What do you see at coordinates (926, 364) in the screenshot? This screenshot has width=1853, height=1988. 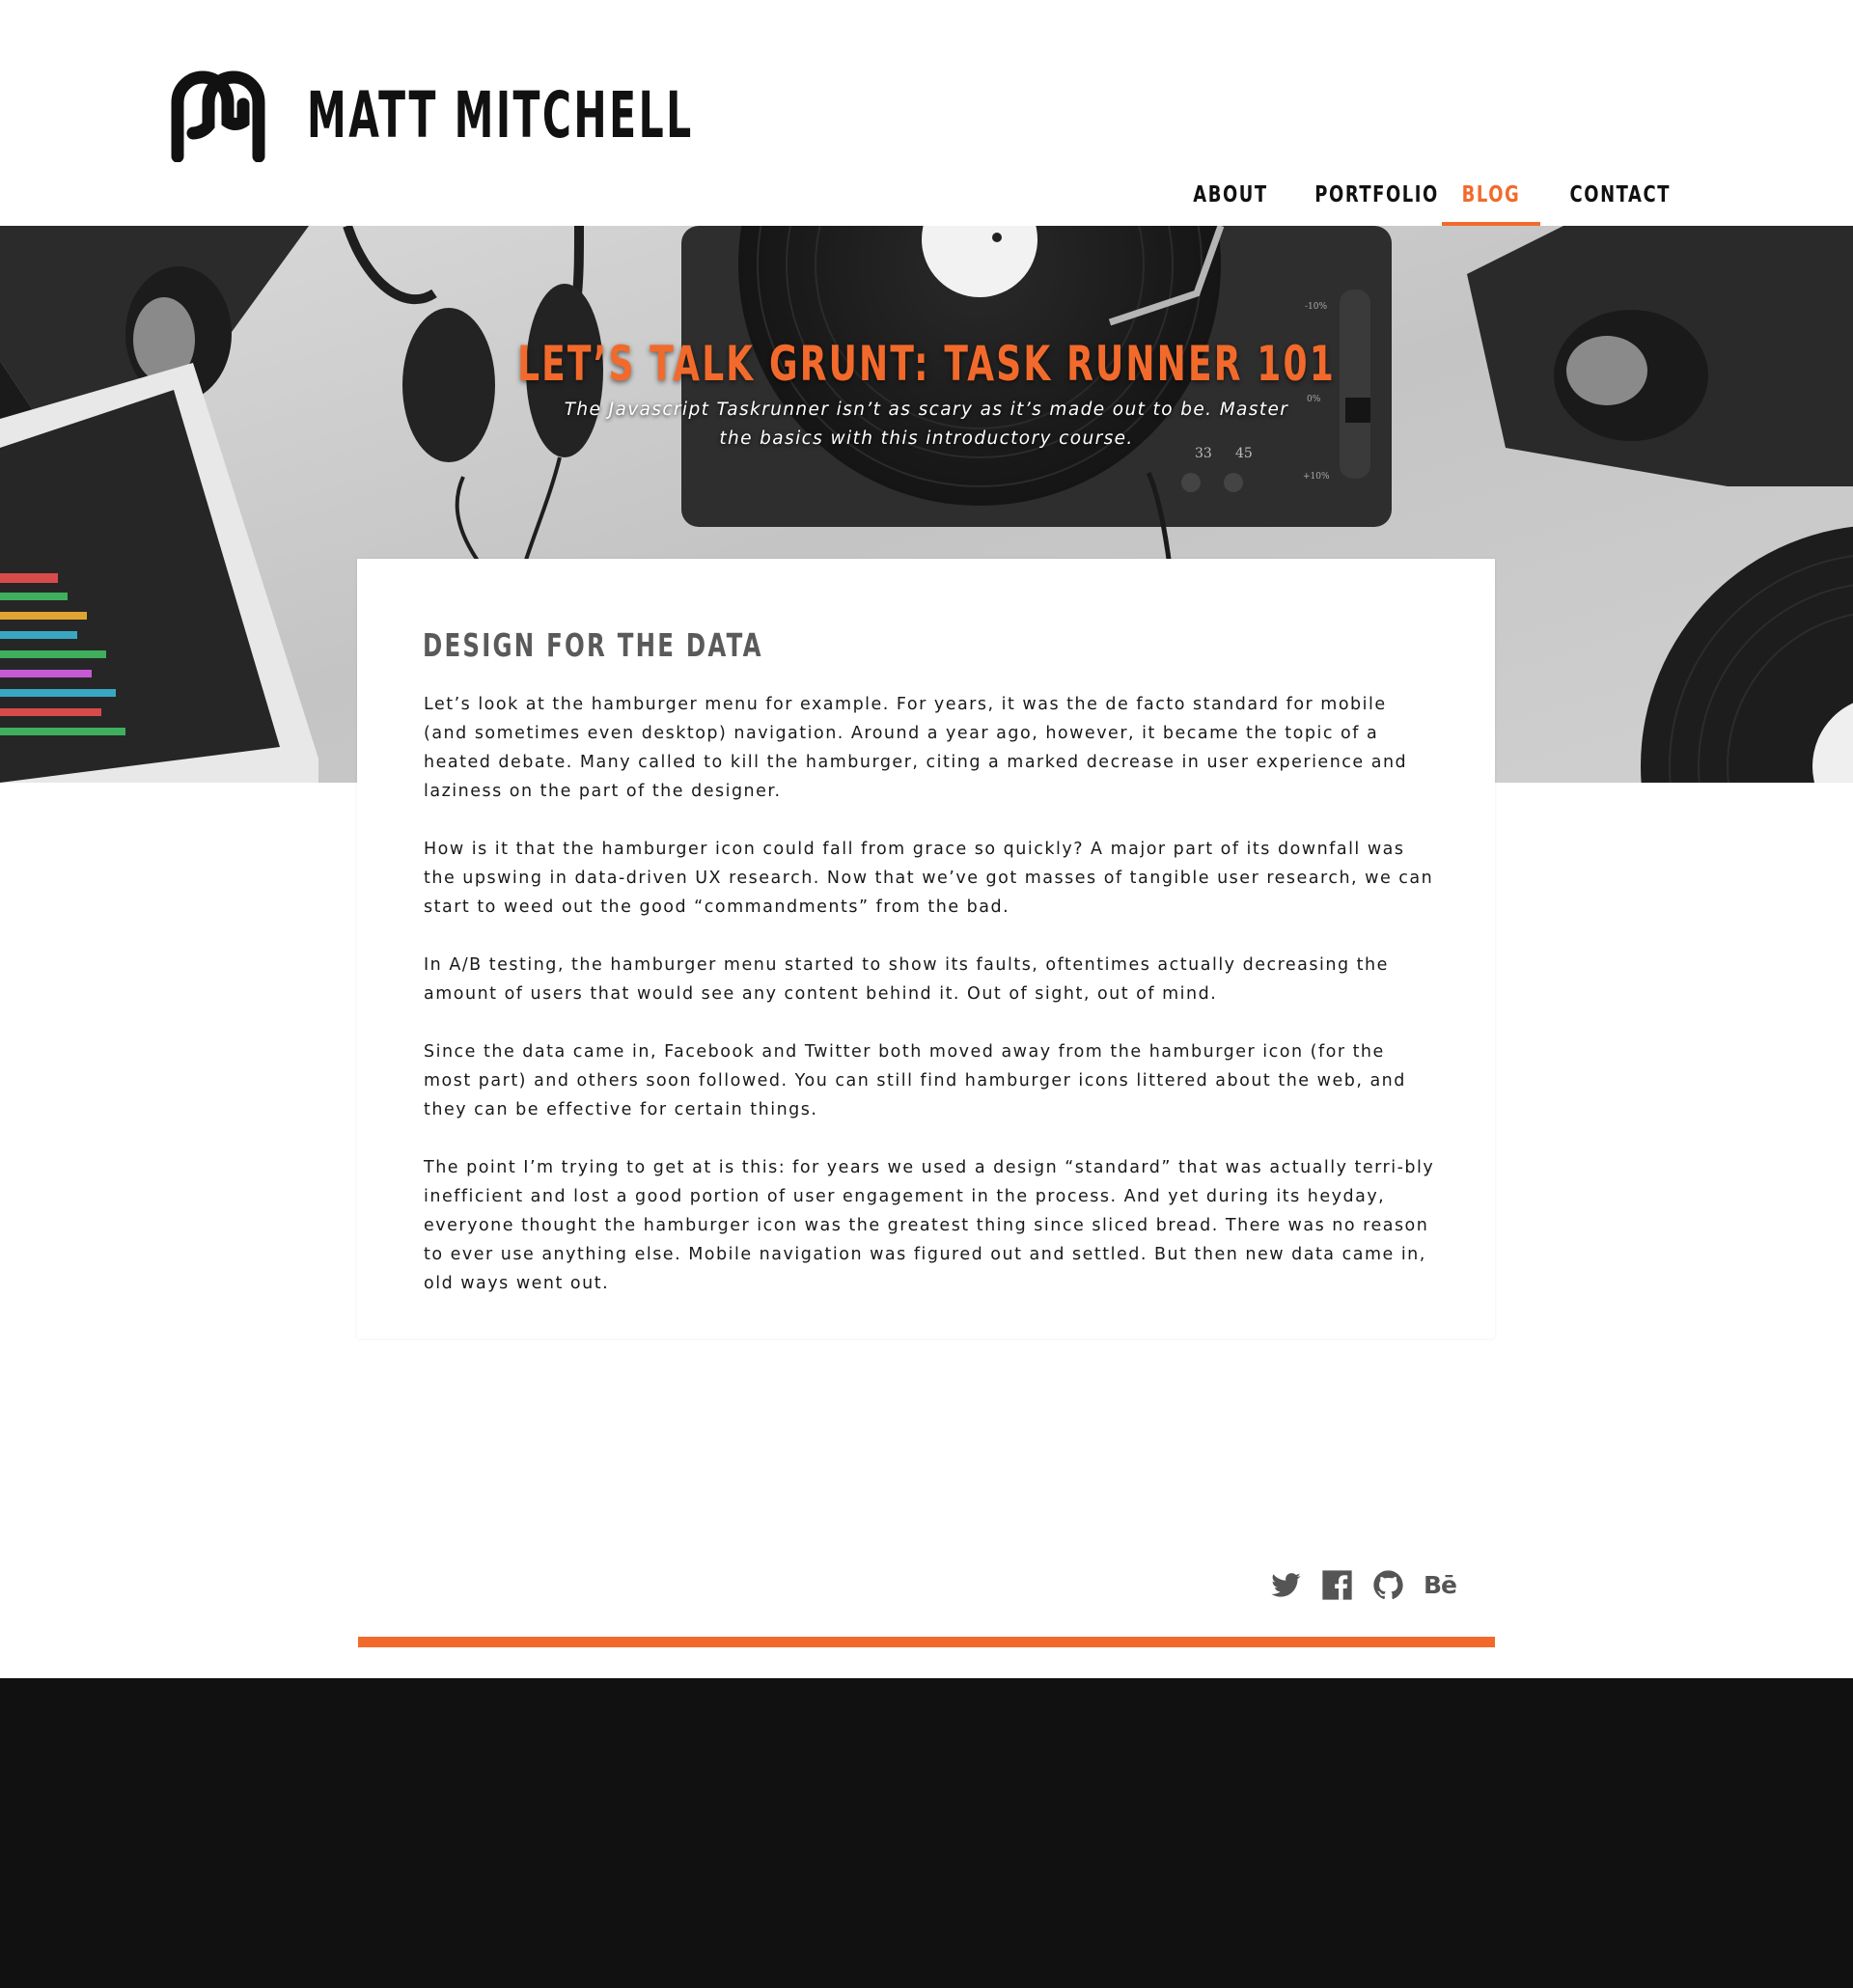 I see `hero-title: LET’S TALK GRUNT: TASK RUNNER 101` at bounding box center [926, 364].